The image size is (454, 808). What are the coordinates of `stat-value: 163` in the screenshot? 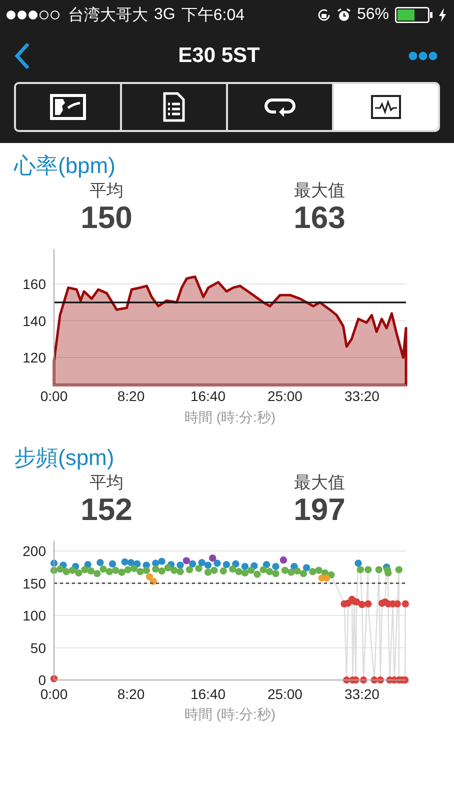 It's located at (320, 218).